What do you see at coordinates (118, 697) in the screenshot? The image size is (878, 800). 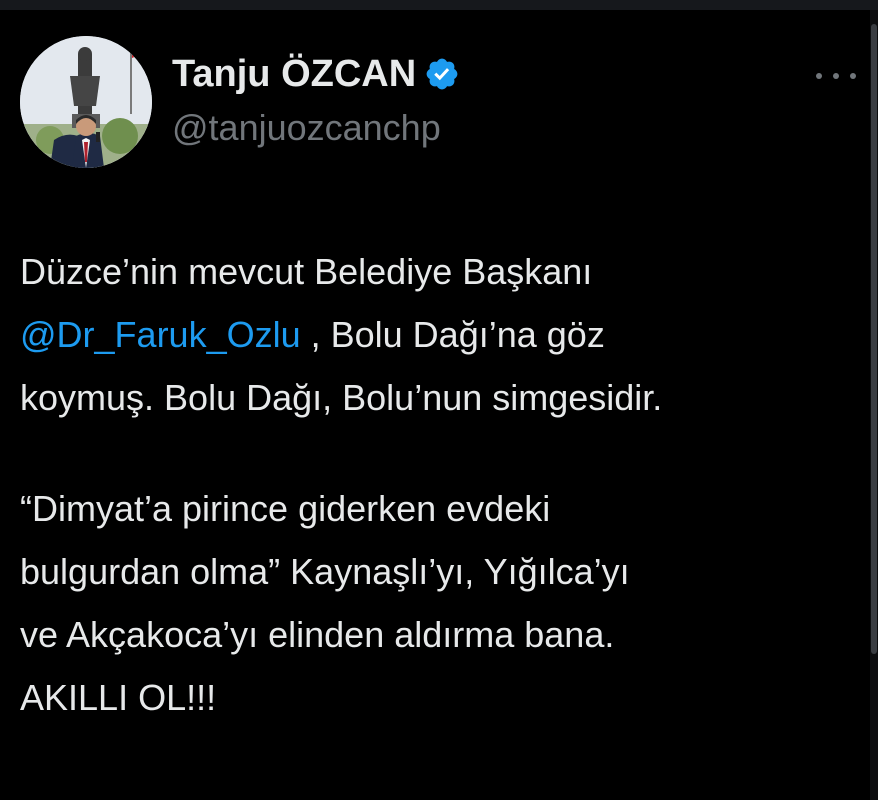 I see `tweet-line: AKILLI OL!!!` at bounding box center [118, 697].